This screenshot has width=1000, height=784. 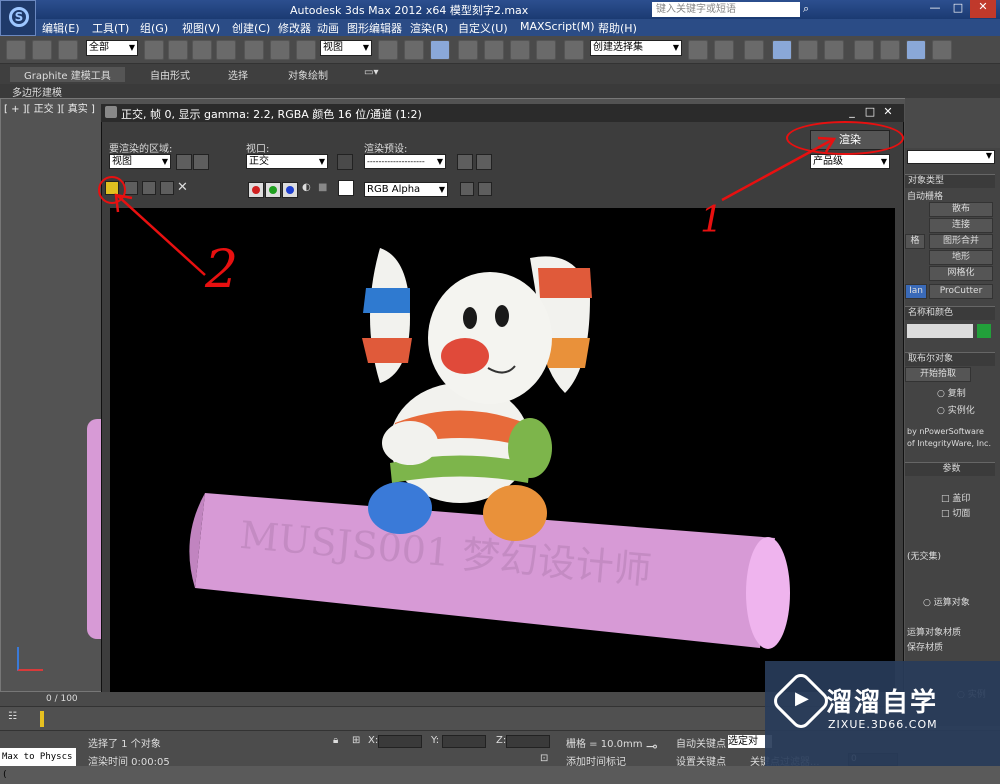 What do you see at coordinates (777, 170) in the screenshot?
I see `arrow-1-line` at bounding box center [777, 170].